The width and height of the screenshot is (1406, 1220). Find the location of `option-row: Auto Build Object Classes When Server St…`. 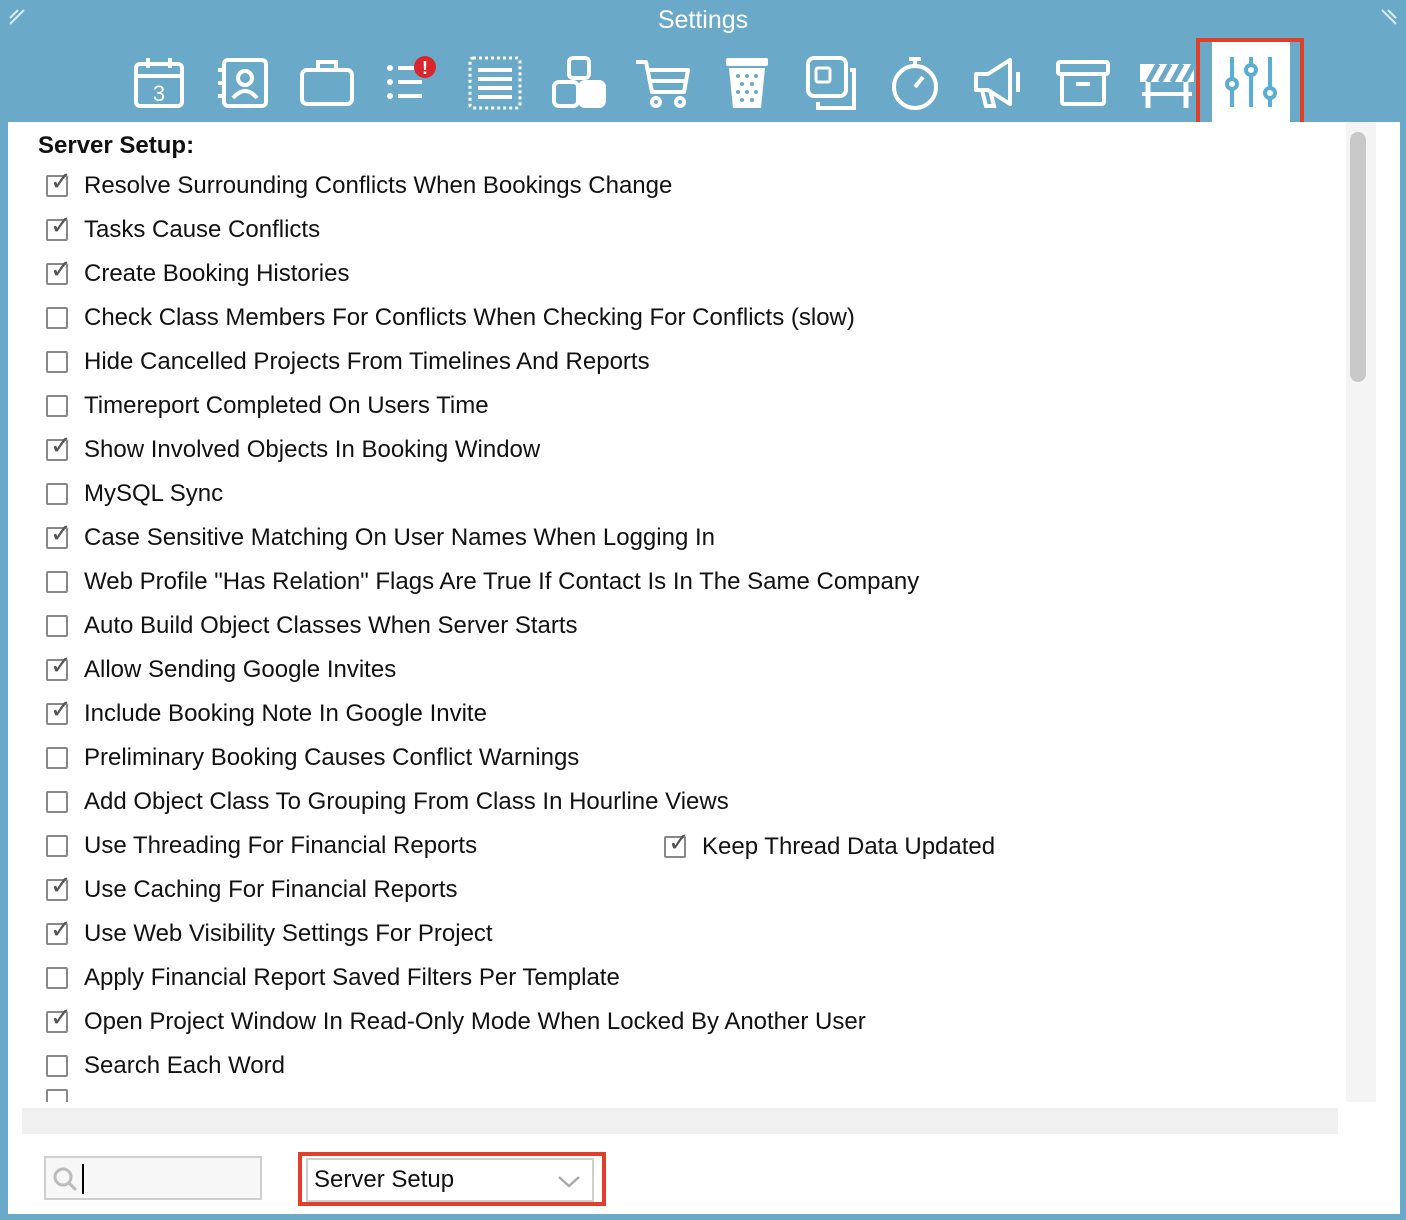

option-row: Auto Build Object Classes When Server St… is located at coordinates (312, 626).